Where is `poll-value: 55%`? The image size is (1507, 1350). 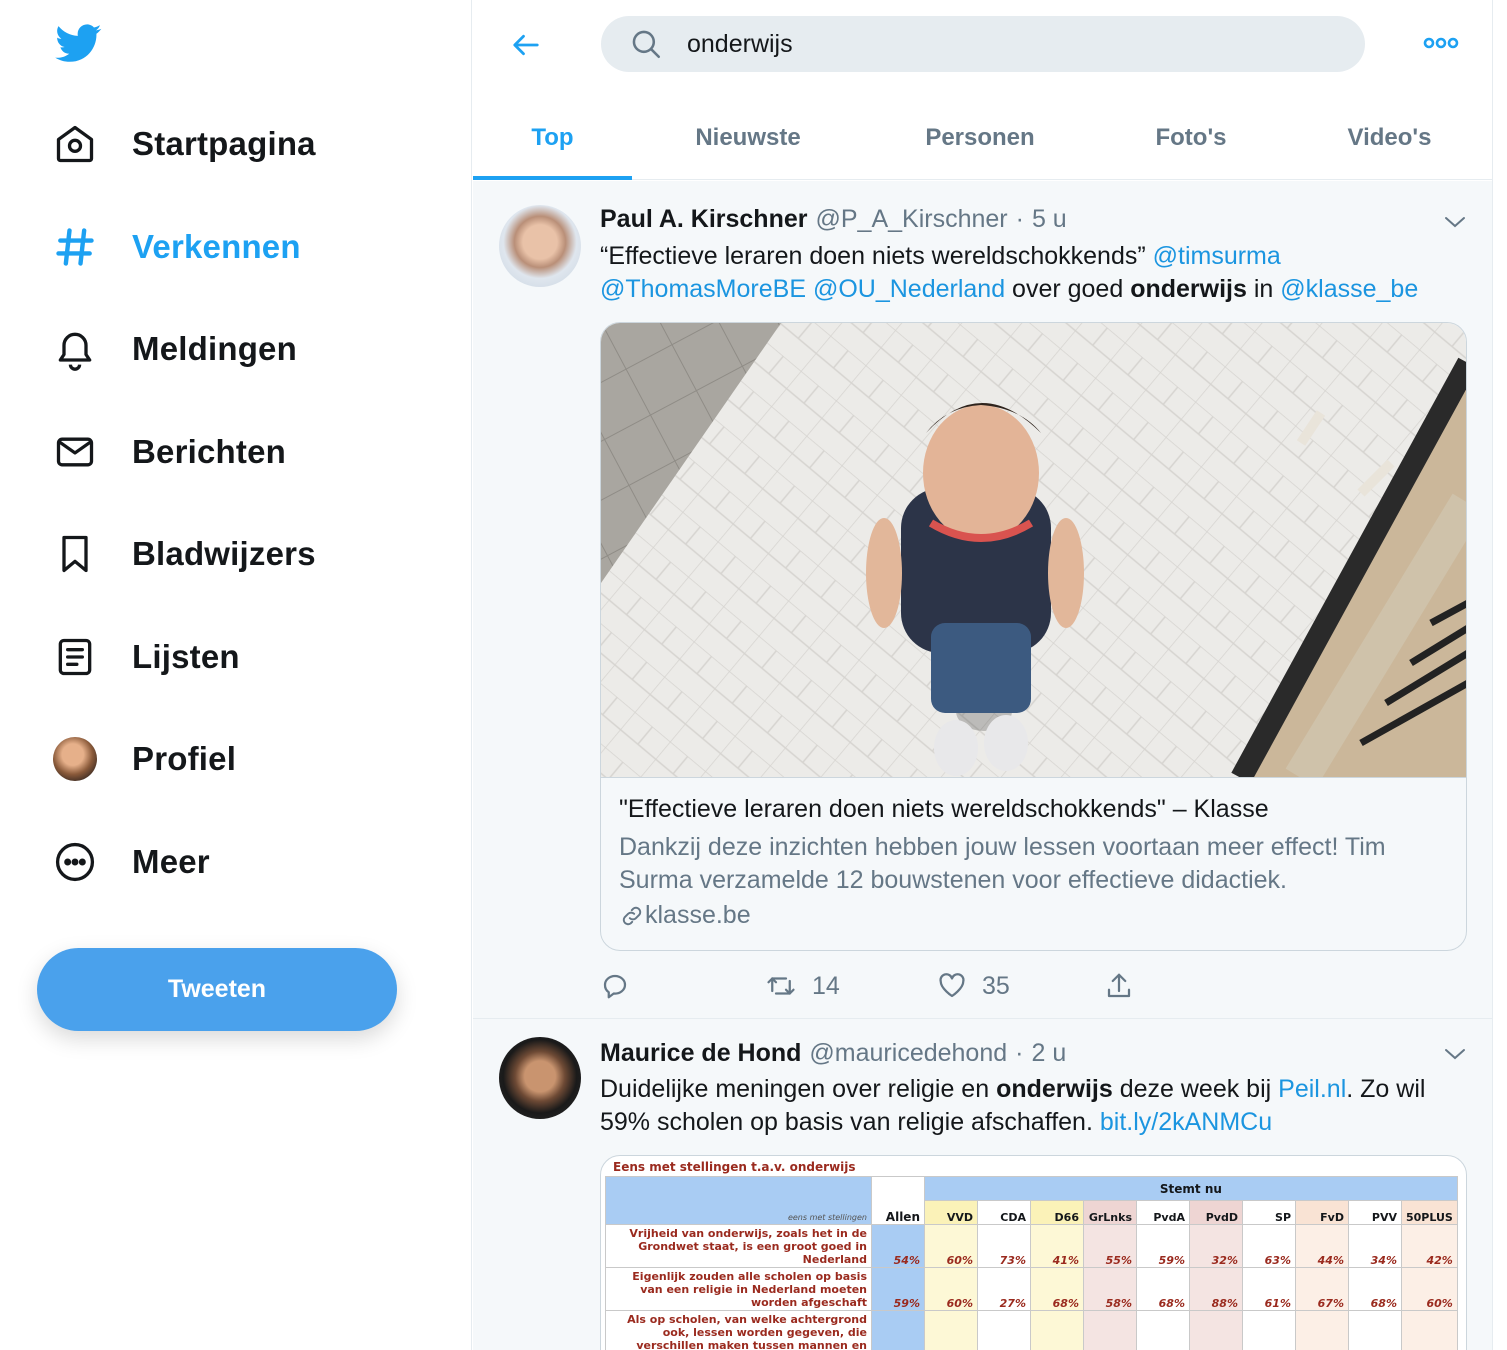
poll-value: 55% is located at coordinates (1110, 1246).